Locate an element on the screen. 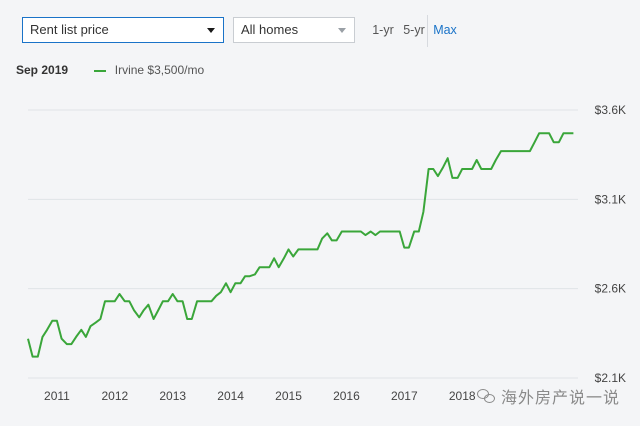 The width and height of the screenshot is (640, 426). x-tick-label: 2013 is located at coordinates (172, 396).